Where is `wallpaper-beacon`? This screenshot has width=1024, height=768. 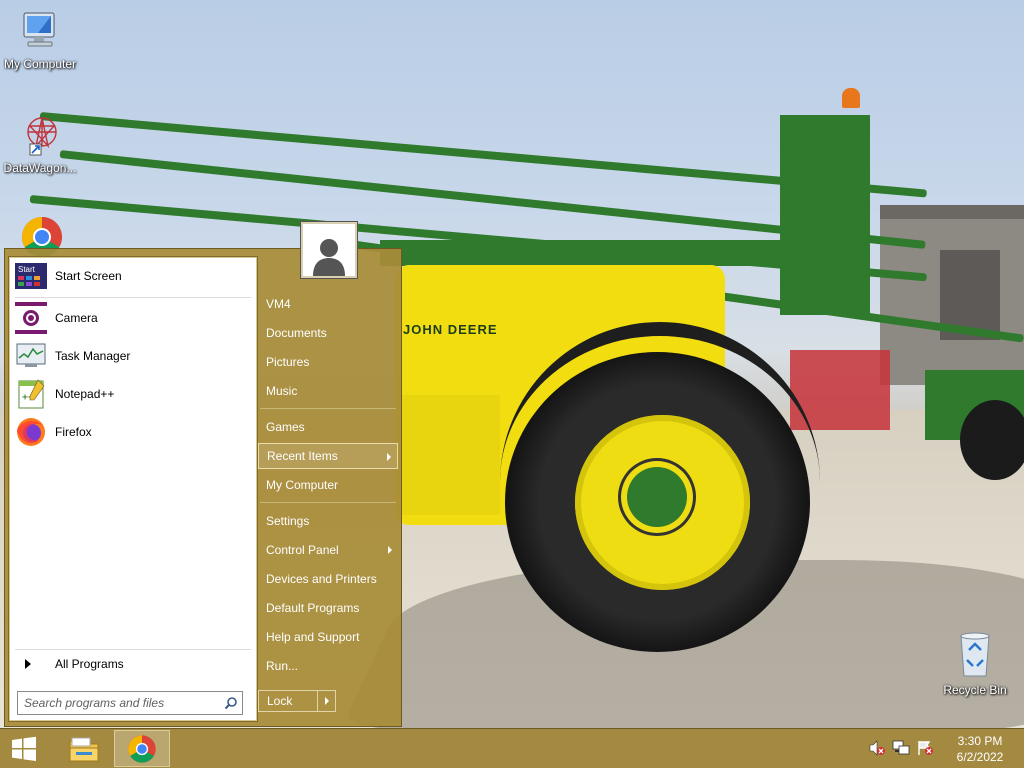
wallpaper-beacon is located at coordinates (851, 98).